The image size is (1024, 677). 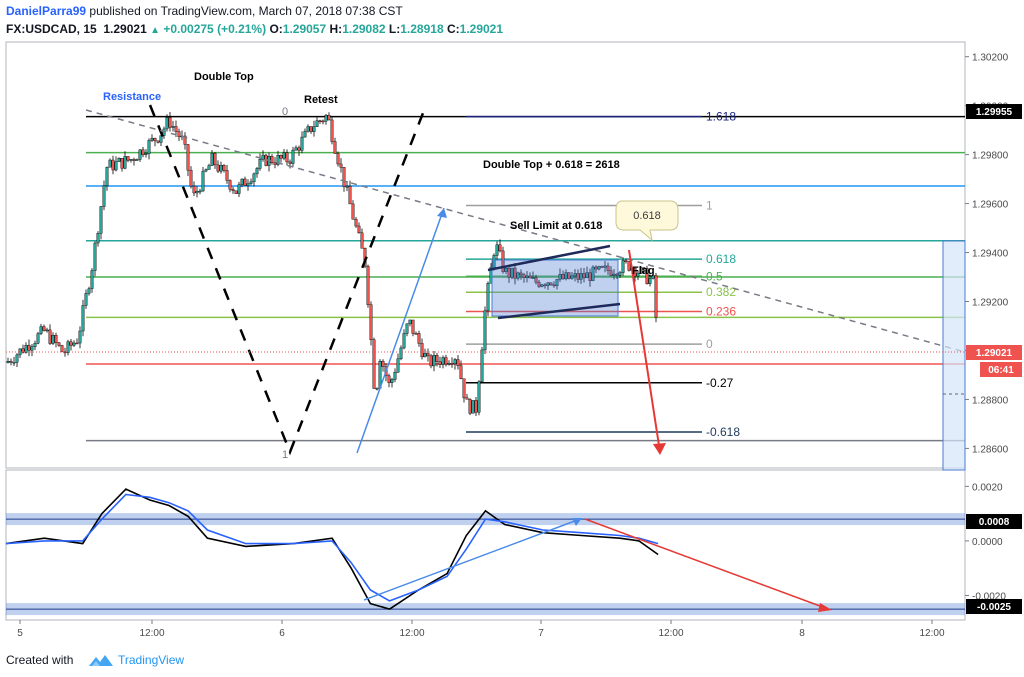 I want to click on oscillator-axis: 0.00200.0000-0.0020, so click(x=985, y=542).